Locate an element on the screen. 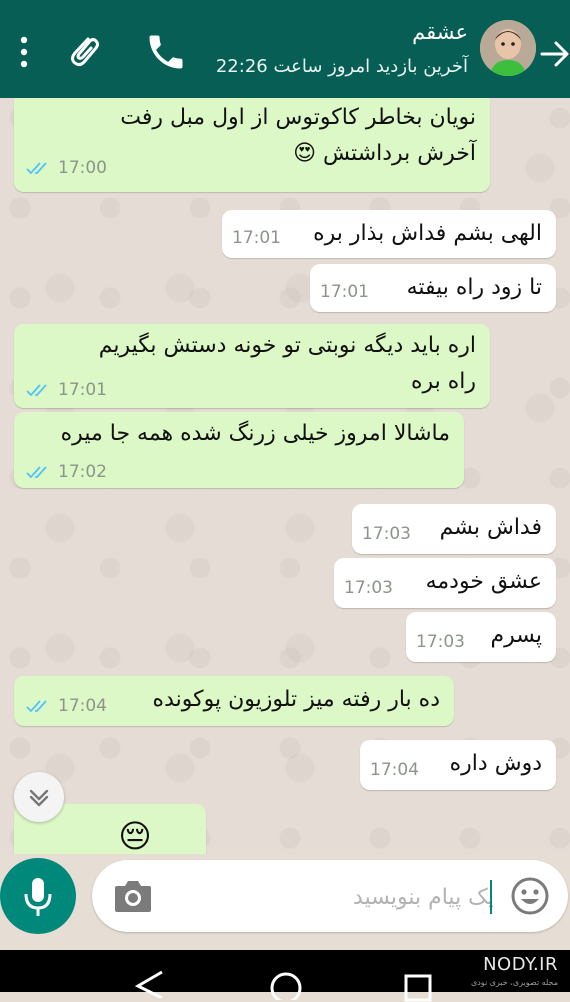  nav-back-icon is located at coordinates (150, 983).